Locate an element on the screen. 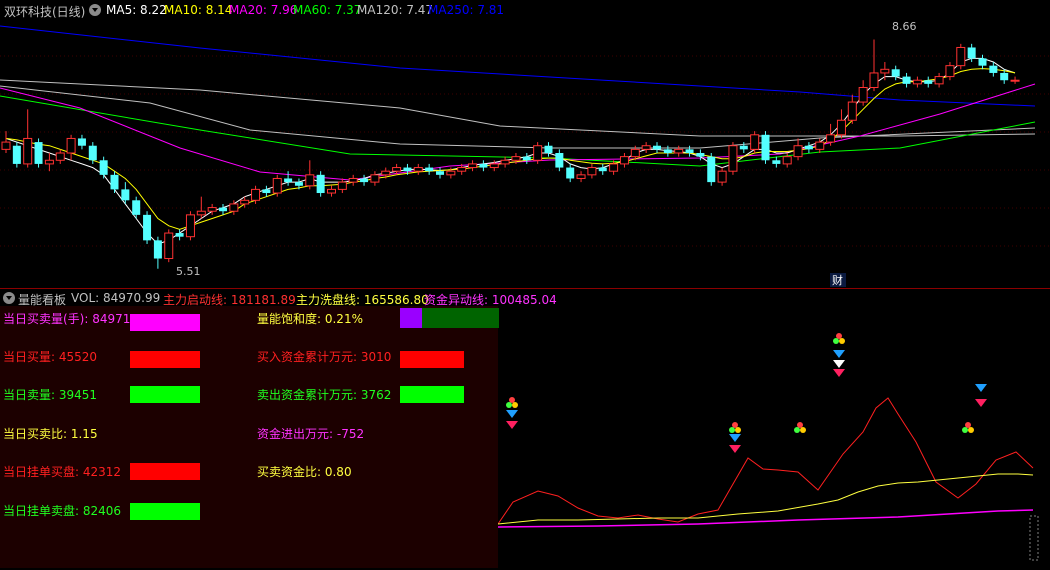  left-row-5-label: 当日挂单卖盘: 82406 is located at coordinates (62, 511).